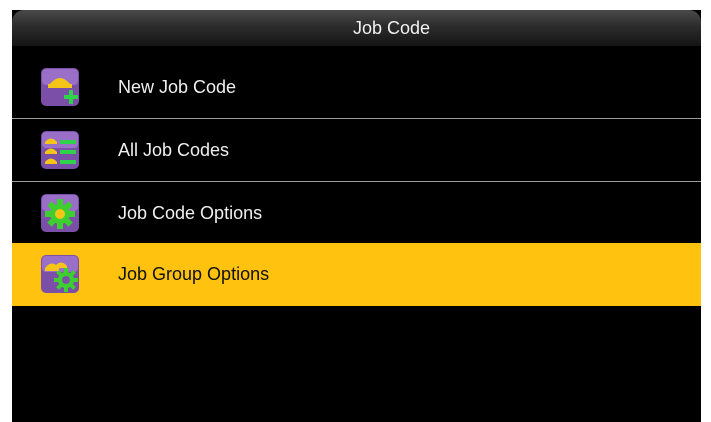  I want to click on gear-icon, so click(60, 213).